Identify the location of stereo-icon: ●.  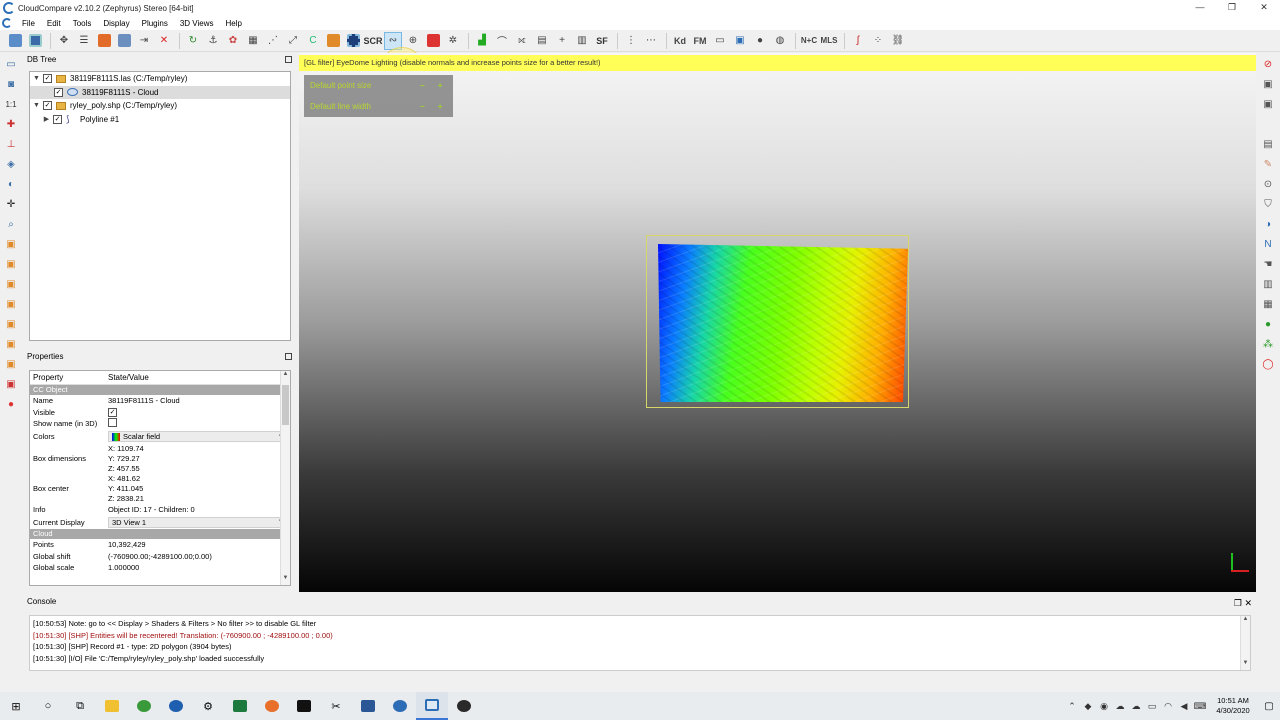
(11, 404).